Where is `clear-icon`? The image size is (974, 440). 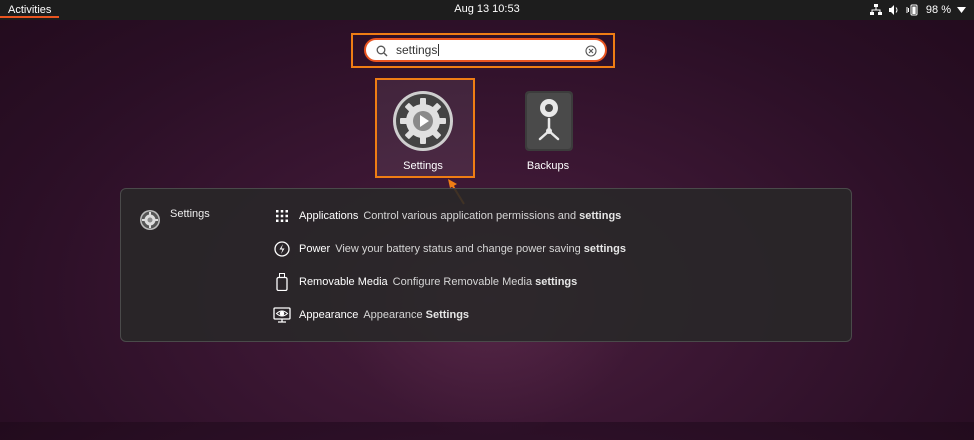
clear-icon is located at coordinates (591, 53).